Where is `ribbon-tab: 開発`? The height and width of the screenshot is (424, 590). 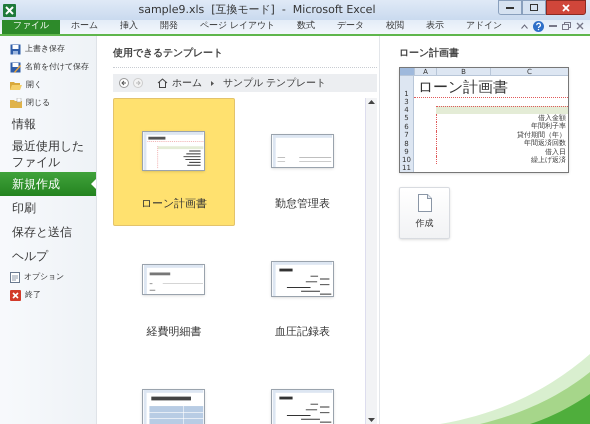 ribbon-tab: 開発 is located at coordinates (169, 26).